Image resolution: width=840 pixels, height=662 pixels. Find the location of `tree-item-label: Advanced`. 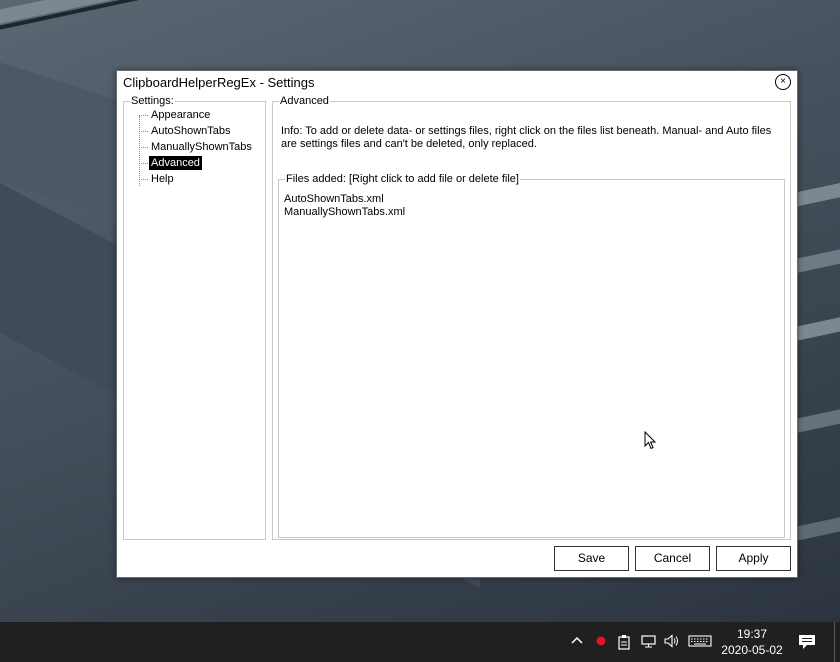

tree-item-label: Advanced is located at coordinates (175, 163).